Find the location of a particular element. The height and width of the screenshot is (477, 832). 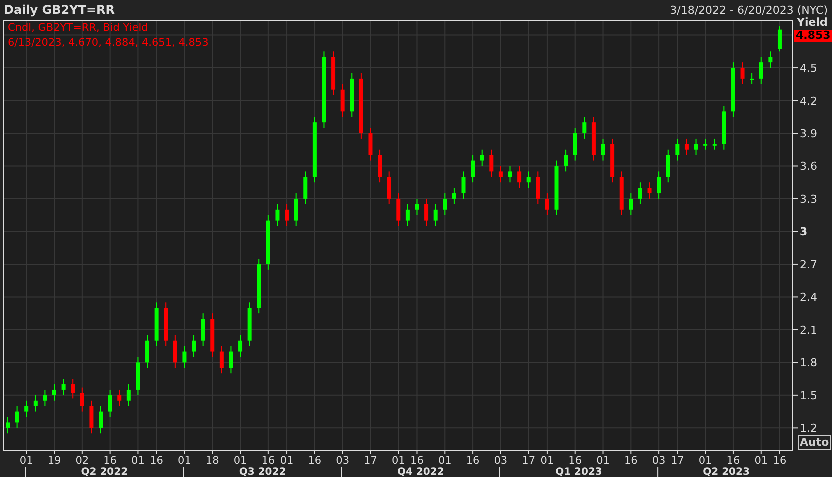

legend-text: Cndl, GB2YT=RR, Bid Yield is located at coordinates (79, 28).